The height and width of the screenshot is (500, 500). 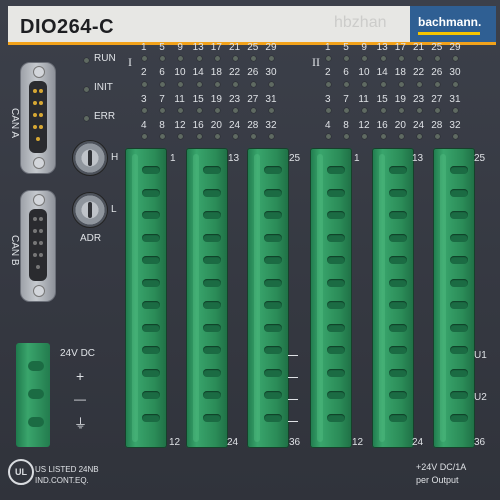 I want to click on cert-line2: IND.CONT.EQ., so click(x=62, y=480).